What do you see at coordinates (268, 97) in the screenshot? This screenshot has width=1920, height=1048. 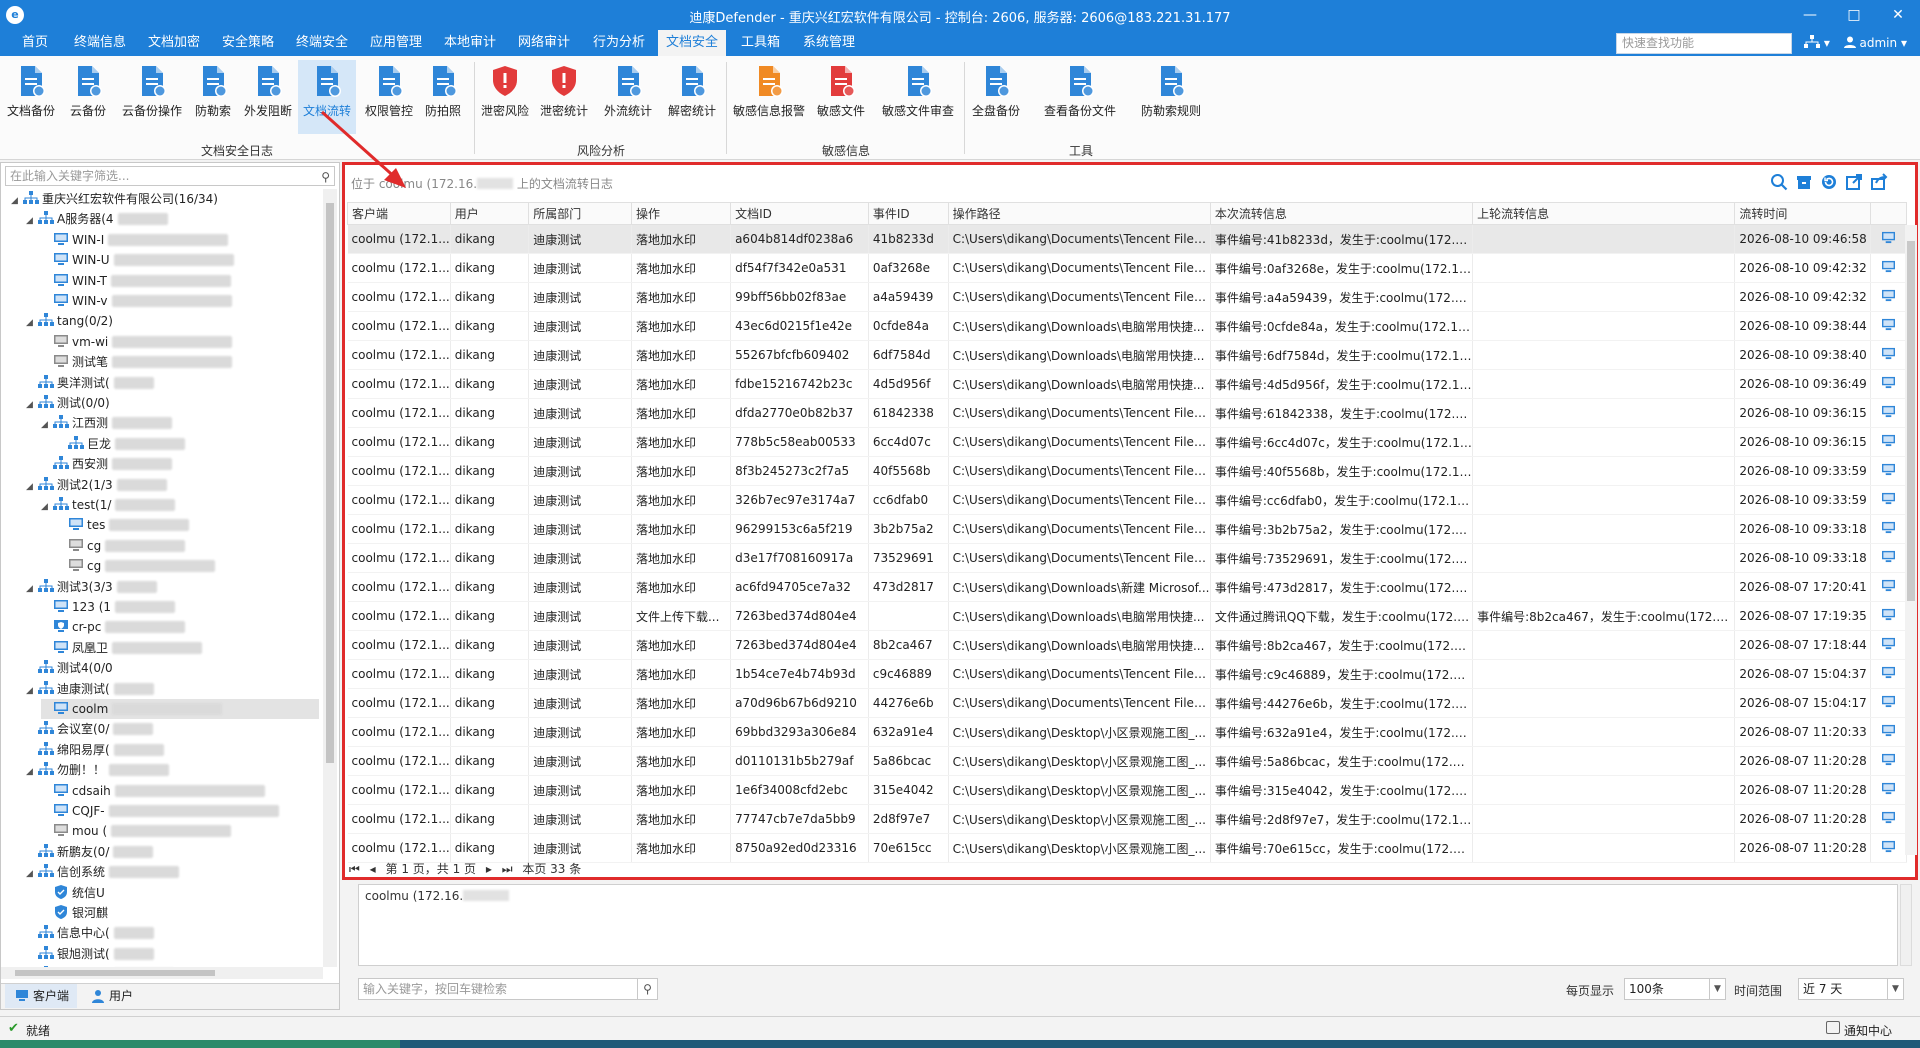 I see `ribbon-button: 外发阻断` at bounding box center [268, 97].